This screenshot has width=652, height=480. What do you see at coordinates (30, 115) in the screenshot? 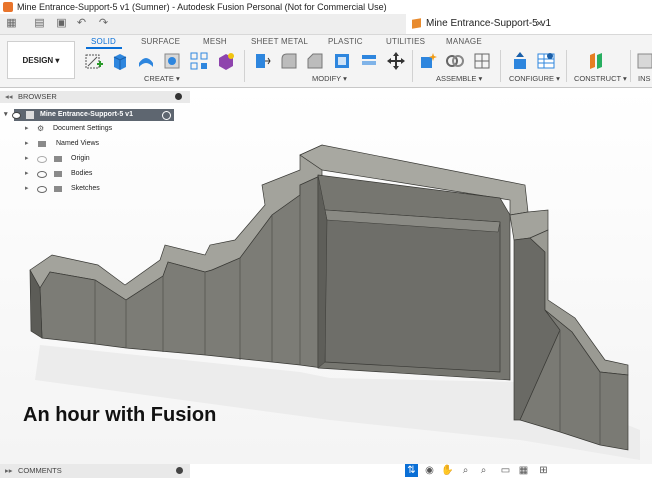
I see `component-icon` at bounding box center [30, 115].